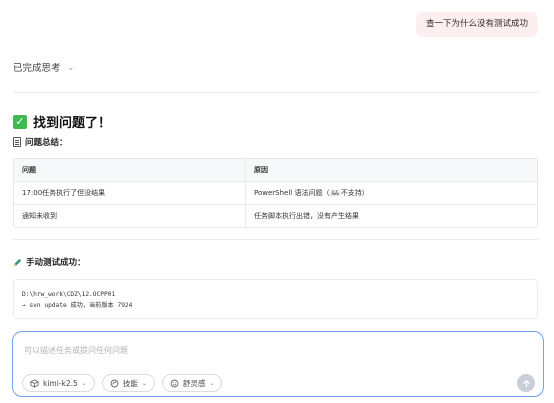 Image resolution: width=554 pixels, height=403 pixels. What do you see at coordinates (69, 294) in the screenshot?
I see `code-line: D:\hrw_work\CDZ\12.OCPP01` at bounding box center [69, 294].